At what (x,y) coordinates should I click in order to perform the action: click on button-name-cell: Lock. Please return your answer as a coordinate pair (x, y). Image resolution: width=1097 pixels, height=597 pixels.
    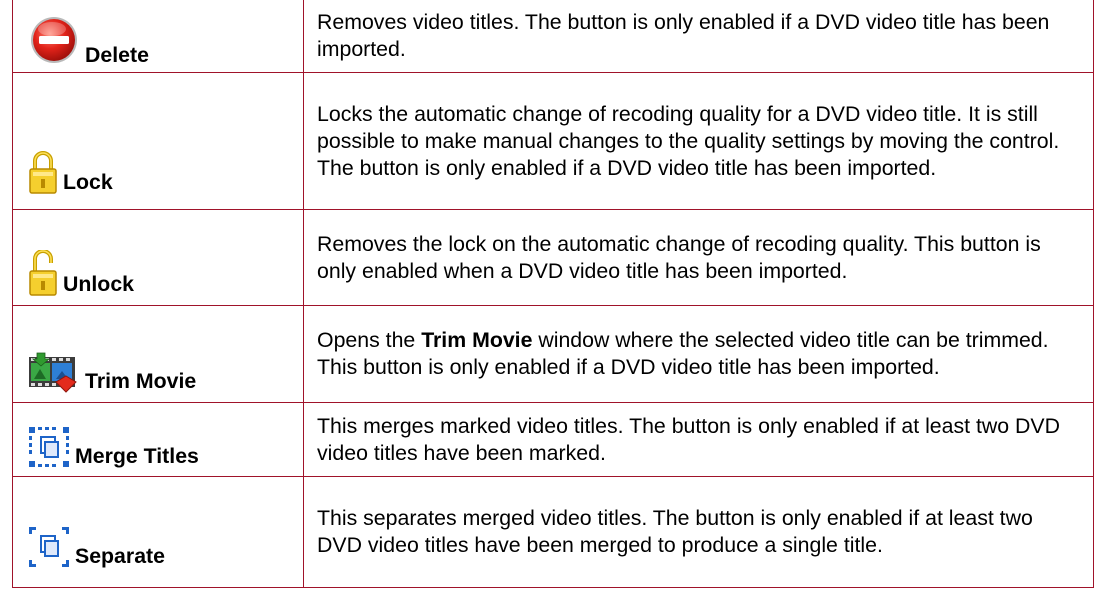
    Looking at the image, I should click on (158, 141).